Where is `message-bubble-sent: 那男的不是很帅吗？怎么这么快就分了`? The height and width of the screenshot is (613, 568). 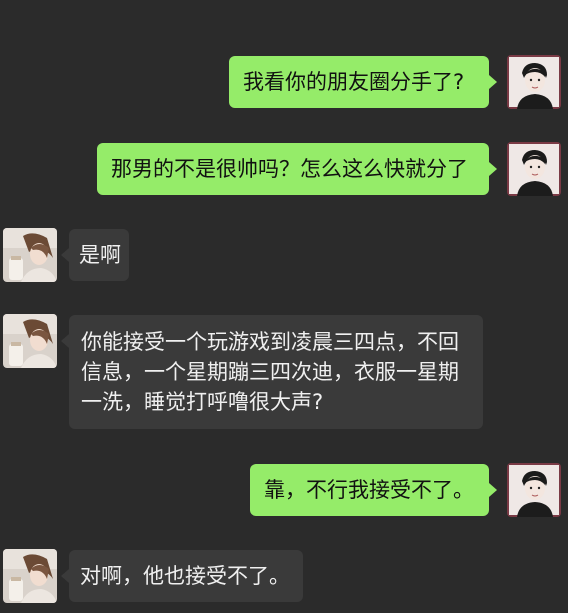 message-bubble-sent: 那男的不是很帅吗？怎么这么快就分了 is located at coordinates (293, 169).